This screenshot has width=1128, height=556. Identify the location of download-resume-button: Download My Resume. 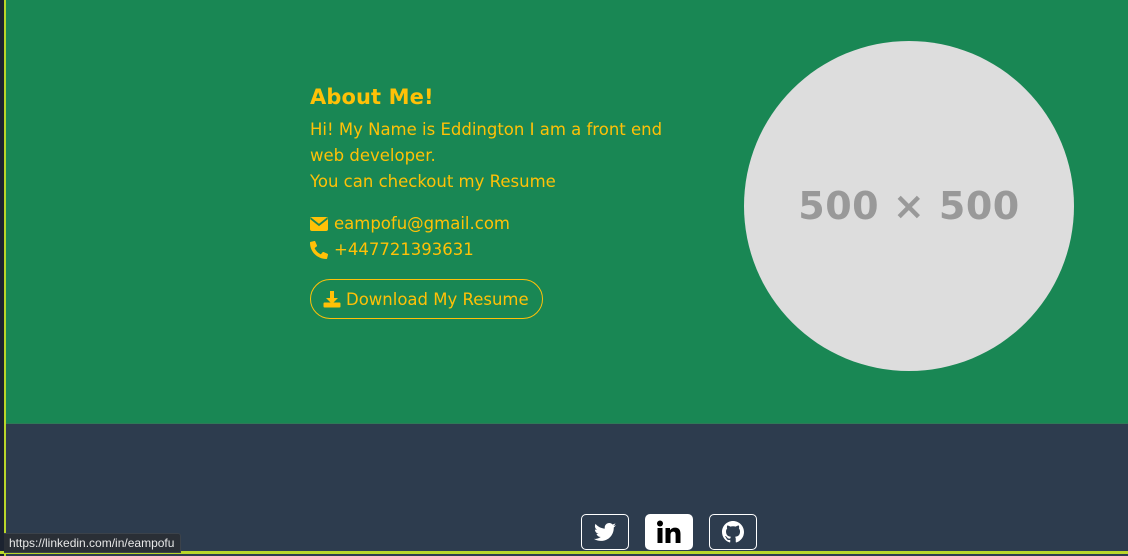
(426, 299).